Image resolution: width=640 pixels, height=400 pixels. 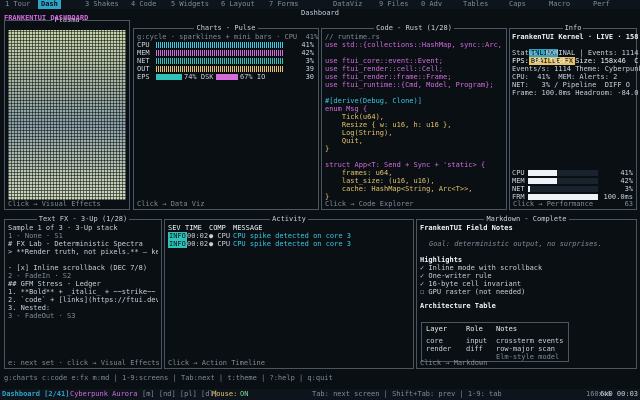 What do you see at coordinates (518, 181) in the screenshot?
I see `info-bar-label: MEM` at bounding box center [518, 181].